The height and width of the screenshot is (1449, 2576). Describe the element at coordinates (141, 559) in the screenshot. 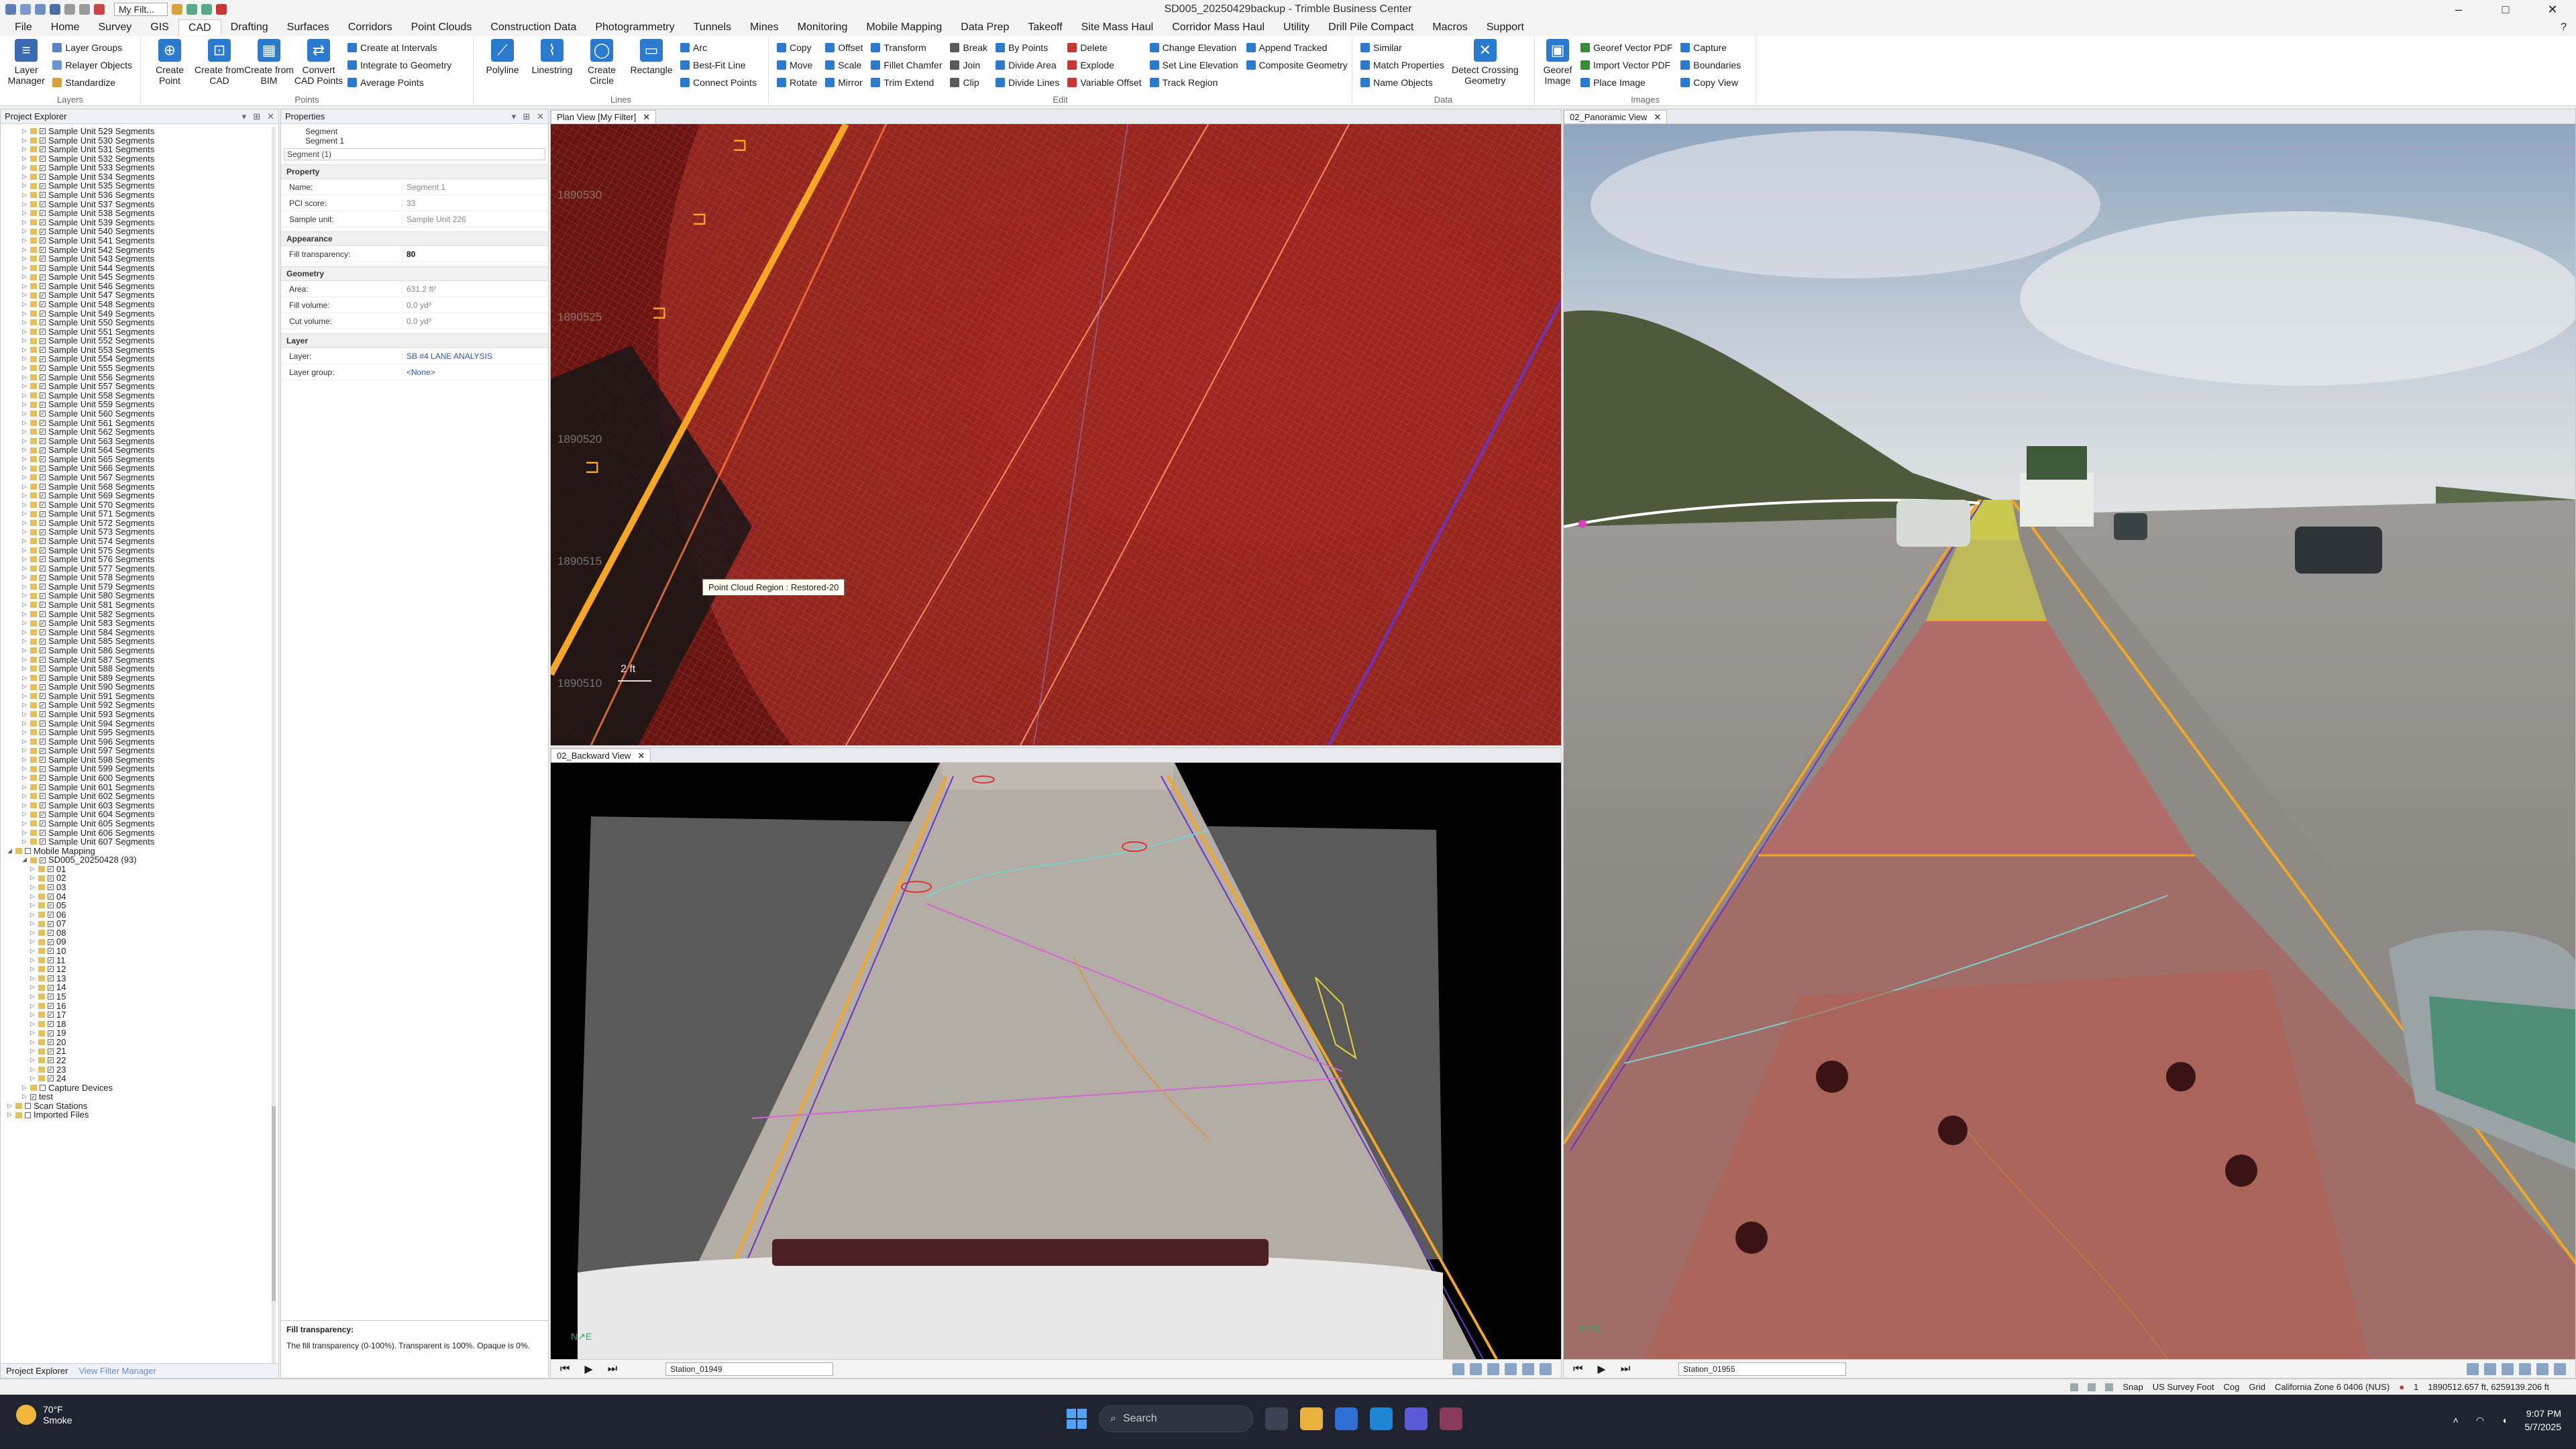

I see `tree-item: ▷ ✓ Sample Unit 576 Segments` at that location.